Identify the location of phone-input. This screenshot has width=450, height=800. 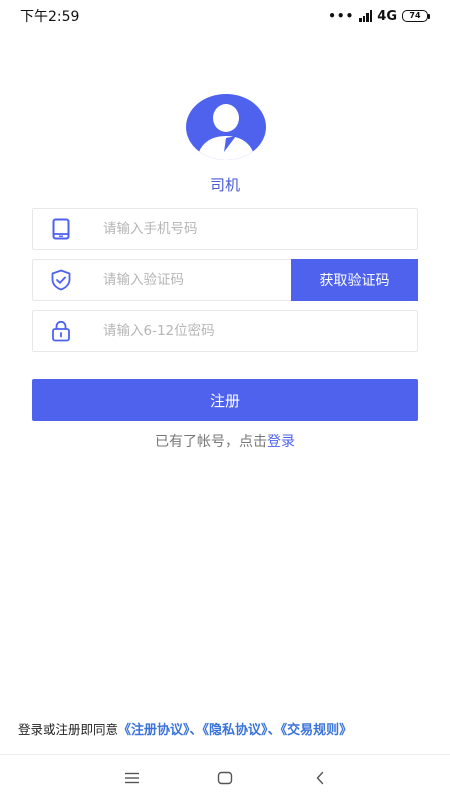
(253, 229).